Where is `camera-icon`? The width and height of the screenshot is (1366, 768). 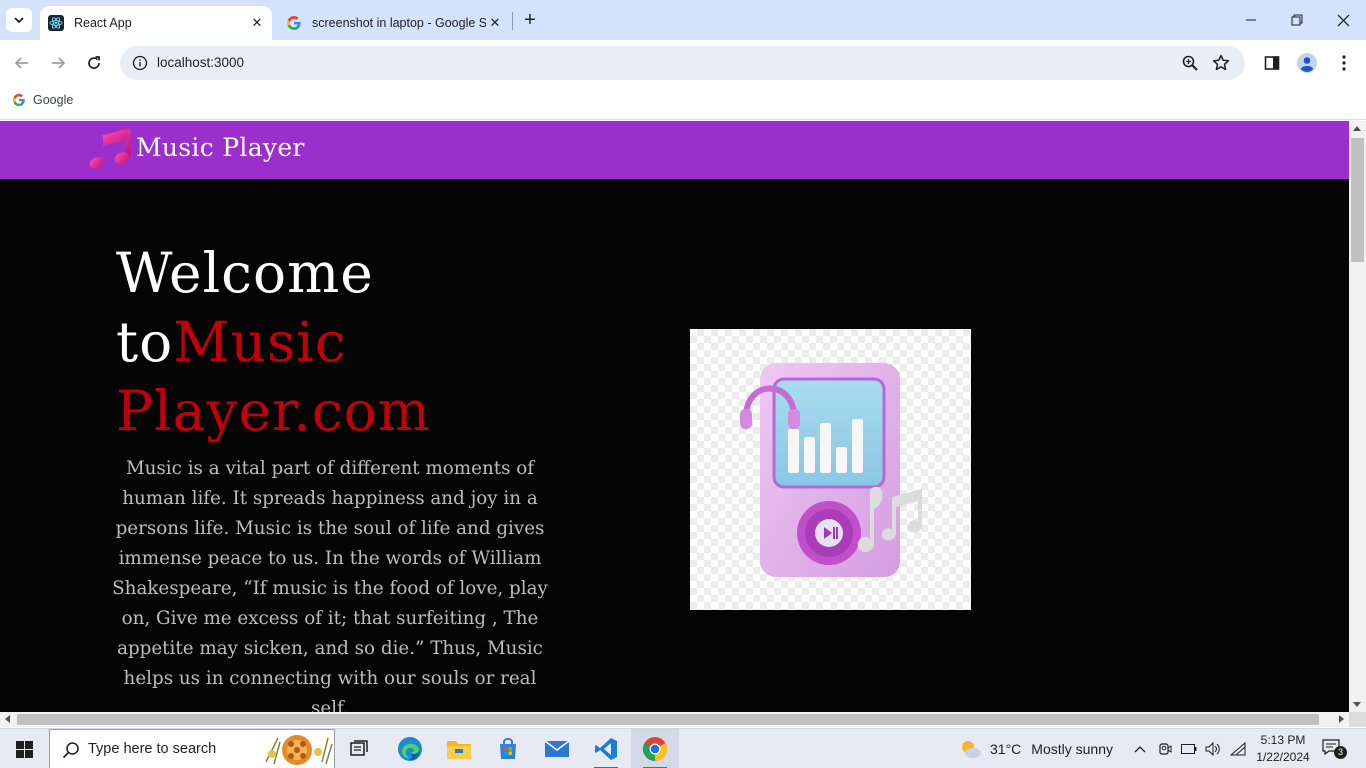
camera-icon is located at coordinates (1165, 749).